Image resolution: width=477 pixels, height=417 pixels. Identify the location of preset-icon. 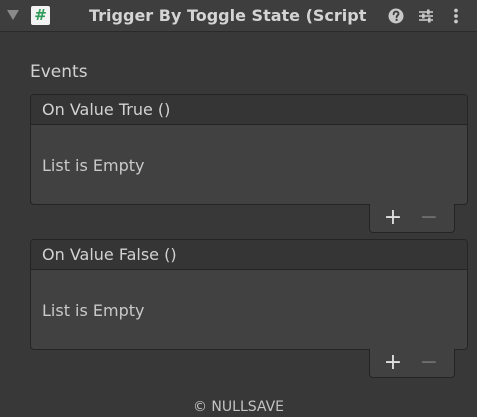
(426, 16).